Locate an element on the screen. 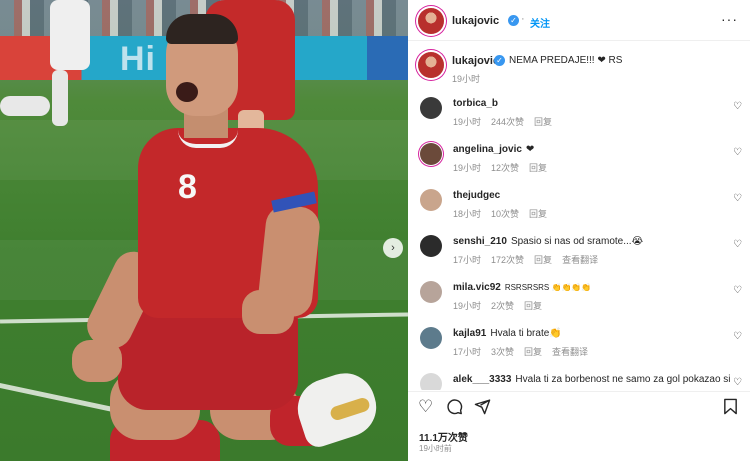 The height and width of the screenshot is (461, 750). post-actions-bar: ♡ 11.1万次赞 19小时前 is located at coordinates (579, 426).